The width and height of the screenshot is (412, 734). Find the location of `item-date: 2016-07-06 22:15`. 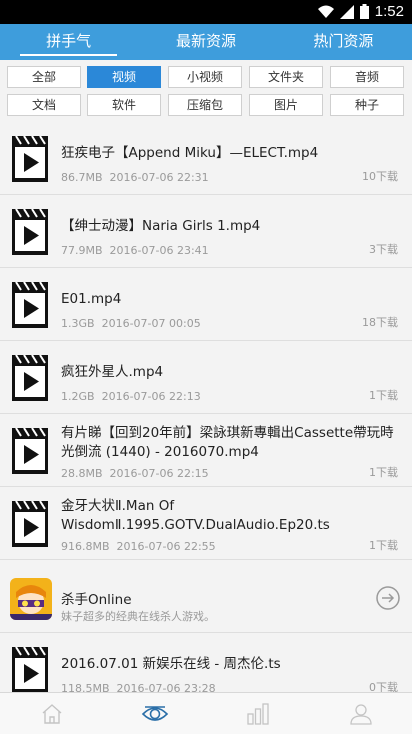

item-date: 2016-07-06 22:15 is located at coordinates (159, 473).